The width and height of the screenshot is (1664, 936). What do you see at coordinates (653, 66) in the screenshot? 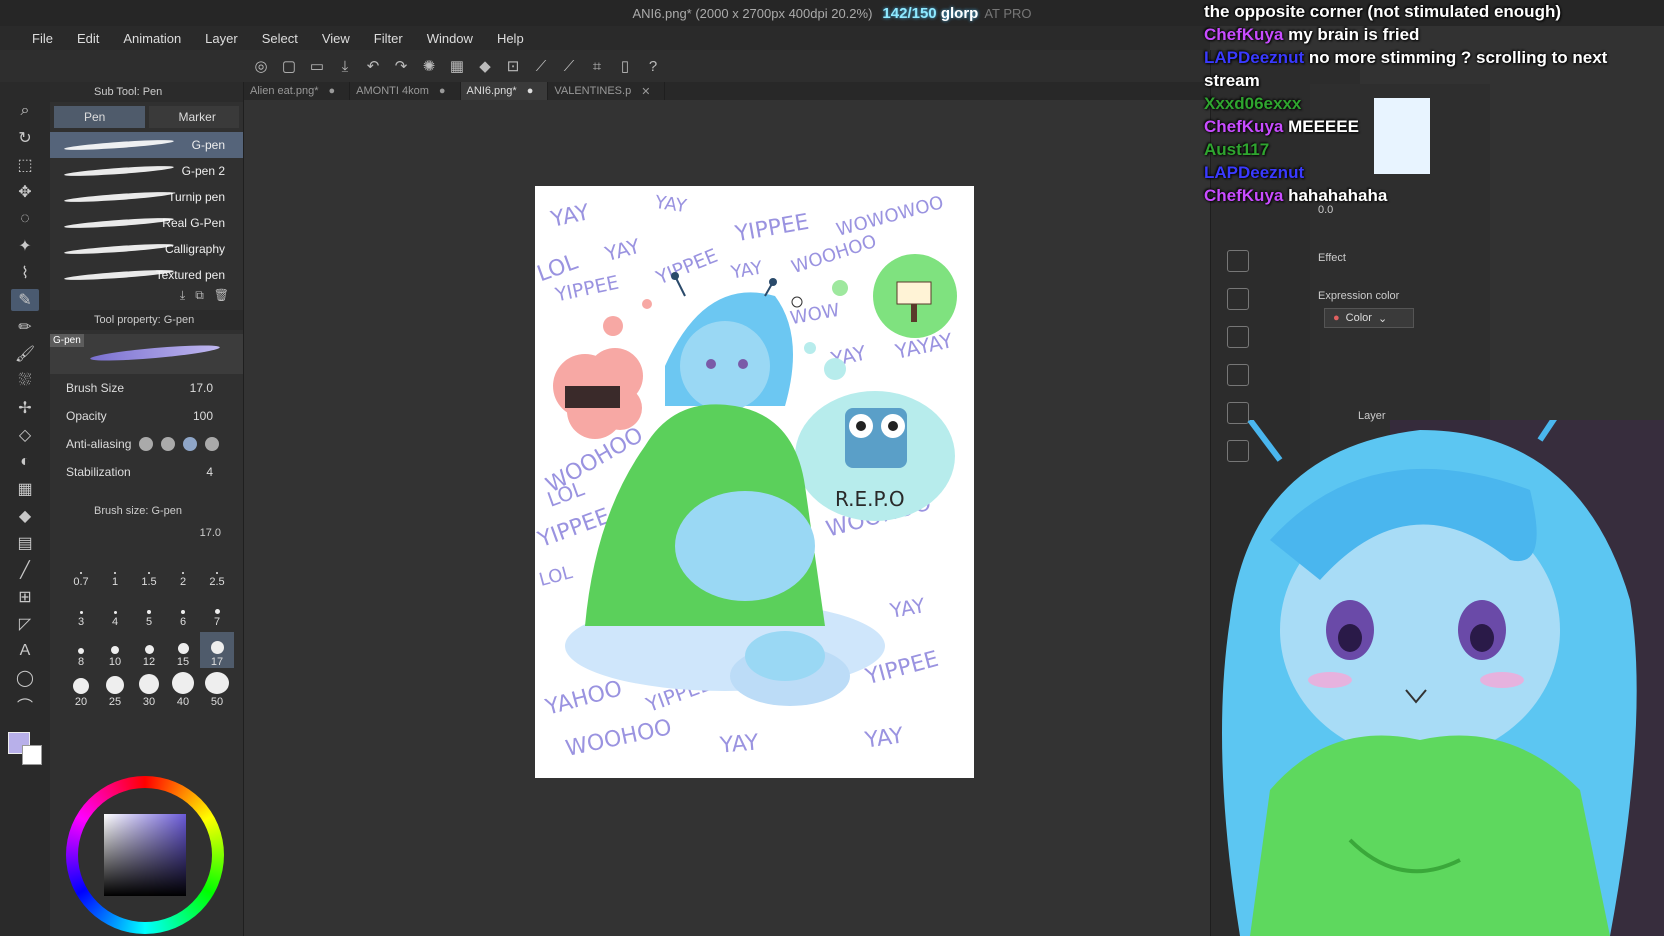
I see `help-icon: ?` at bounding box center [653, 66].